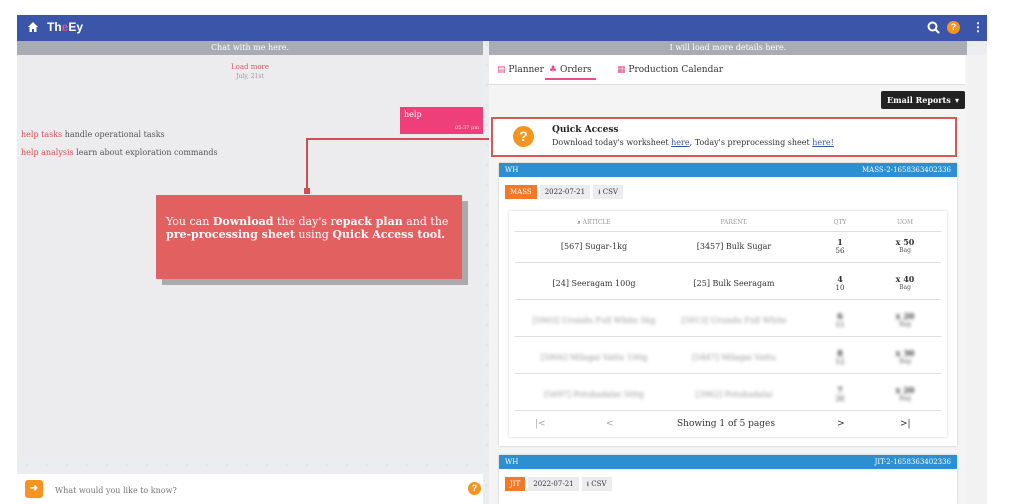 The width and height of the screenshot is (1018, 504). What do you see at coordinates (250, 48) in the screenshot?
I see `chat-header: Chat with me here.` at bounding box center [250, 48].